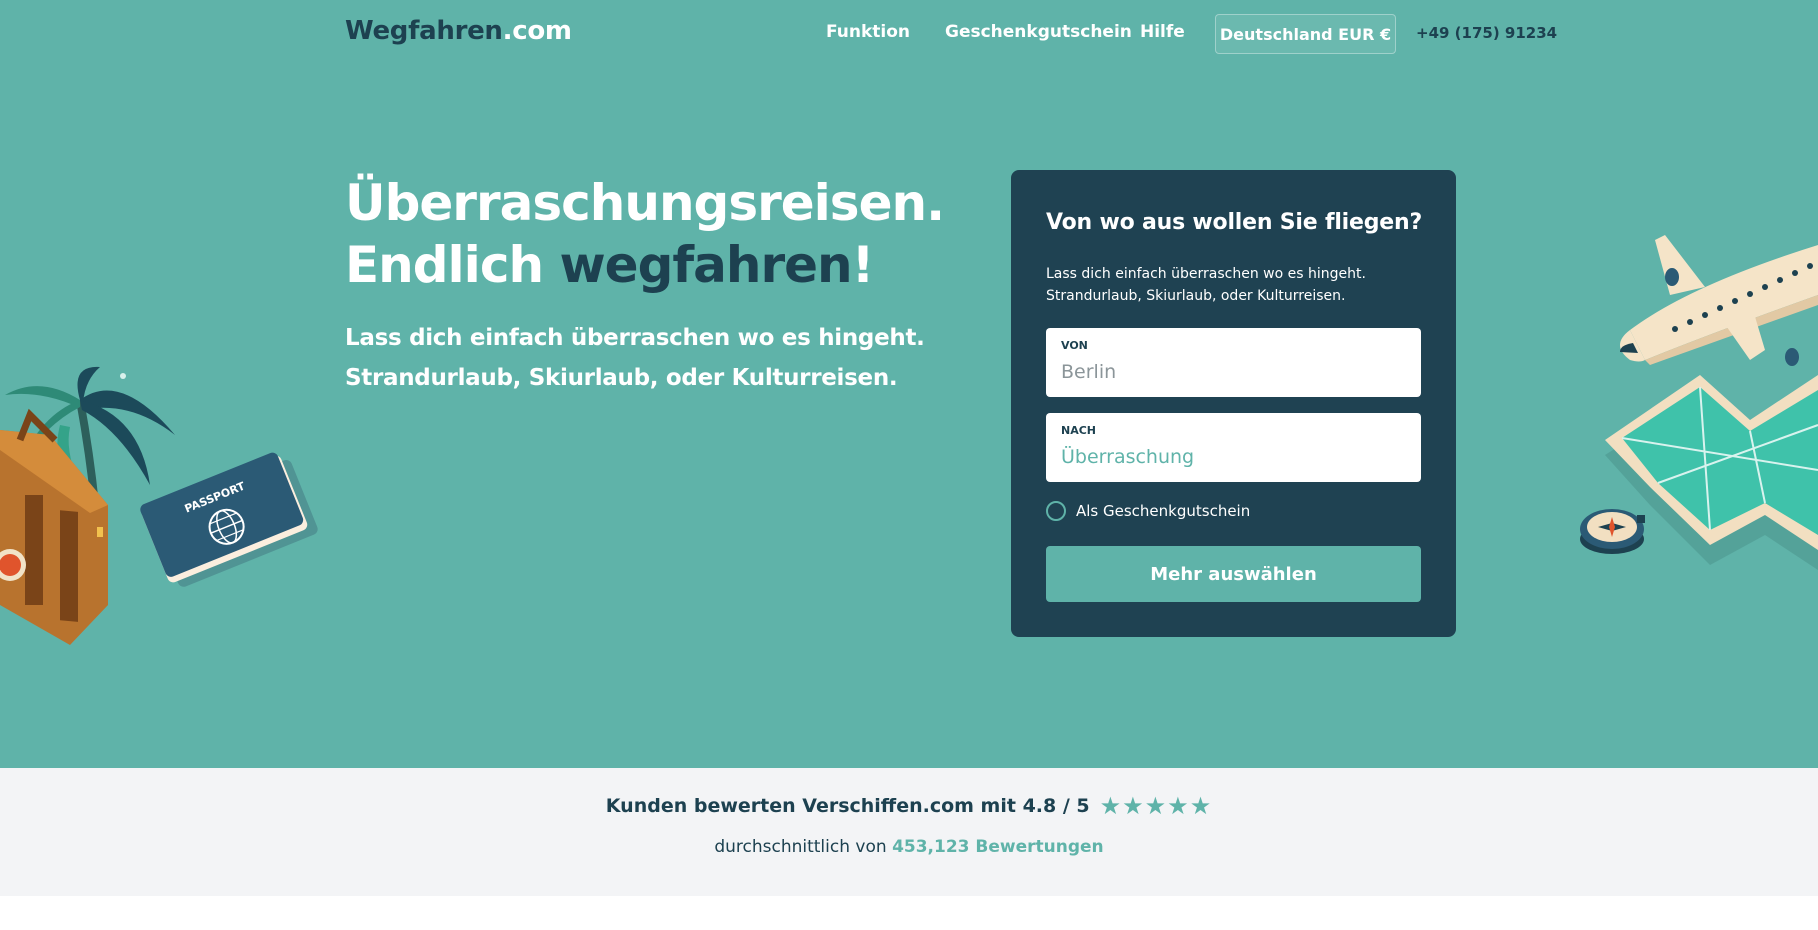  Describe the element at coordinates (1486, 33) in the screenshot. I see `phone-link: +49 (175) 91234` at that location.